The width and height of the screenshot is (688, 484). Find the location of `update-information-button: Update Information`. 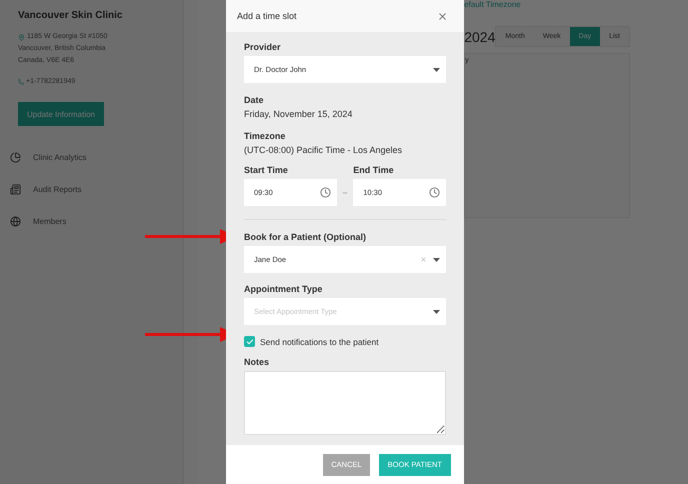

update-information-button: Update Information is located at coordinates (61, 114).